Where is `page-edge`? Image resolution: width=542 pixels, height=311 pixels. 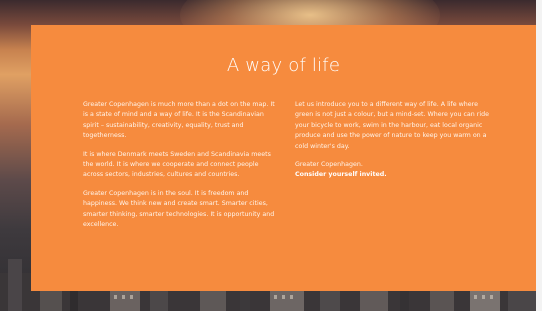 page-edge is located at coordinates (539, 155).